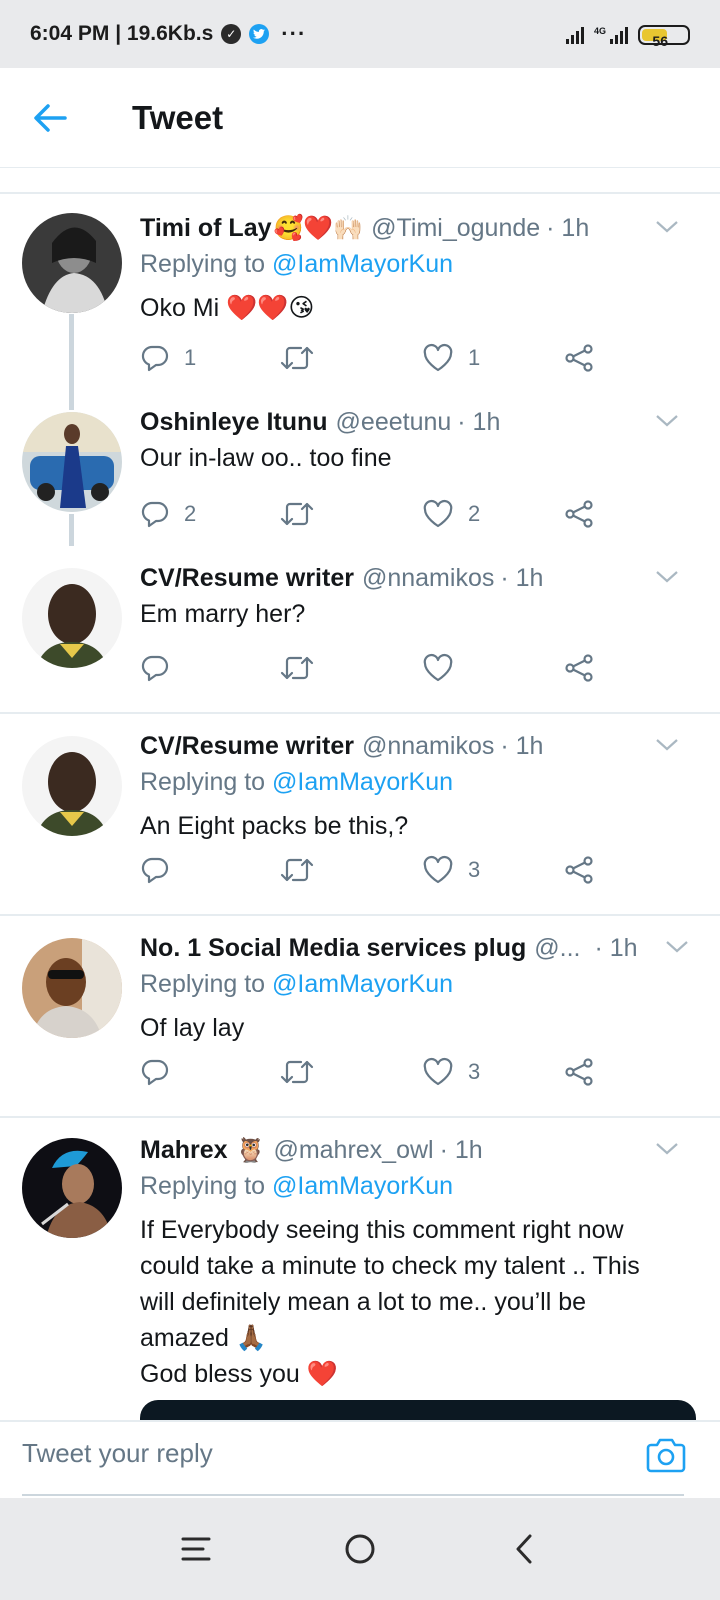  I want to click on back-nav-button, so click(524, 1549).